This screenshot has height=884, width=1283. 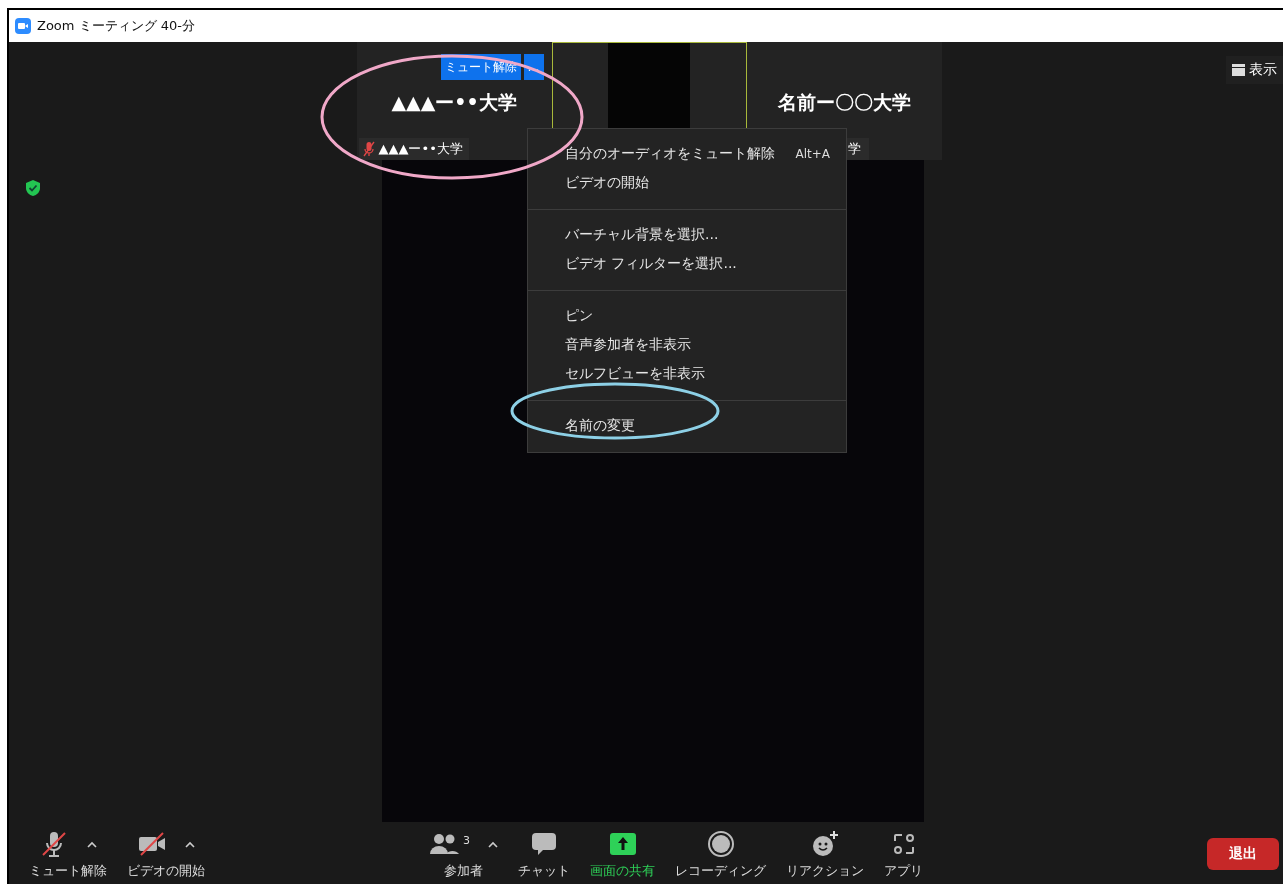 I want to click on participants-icon, so click(x=444, y=844).